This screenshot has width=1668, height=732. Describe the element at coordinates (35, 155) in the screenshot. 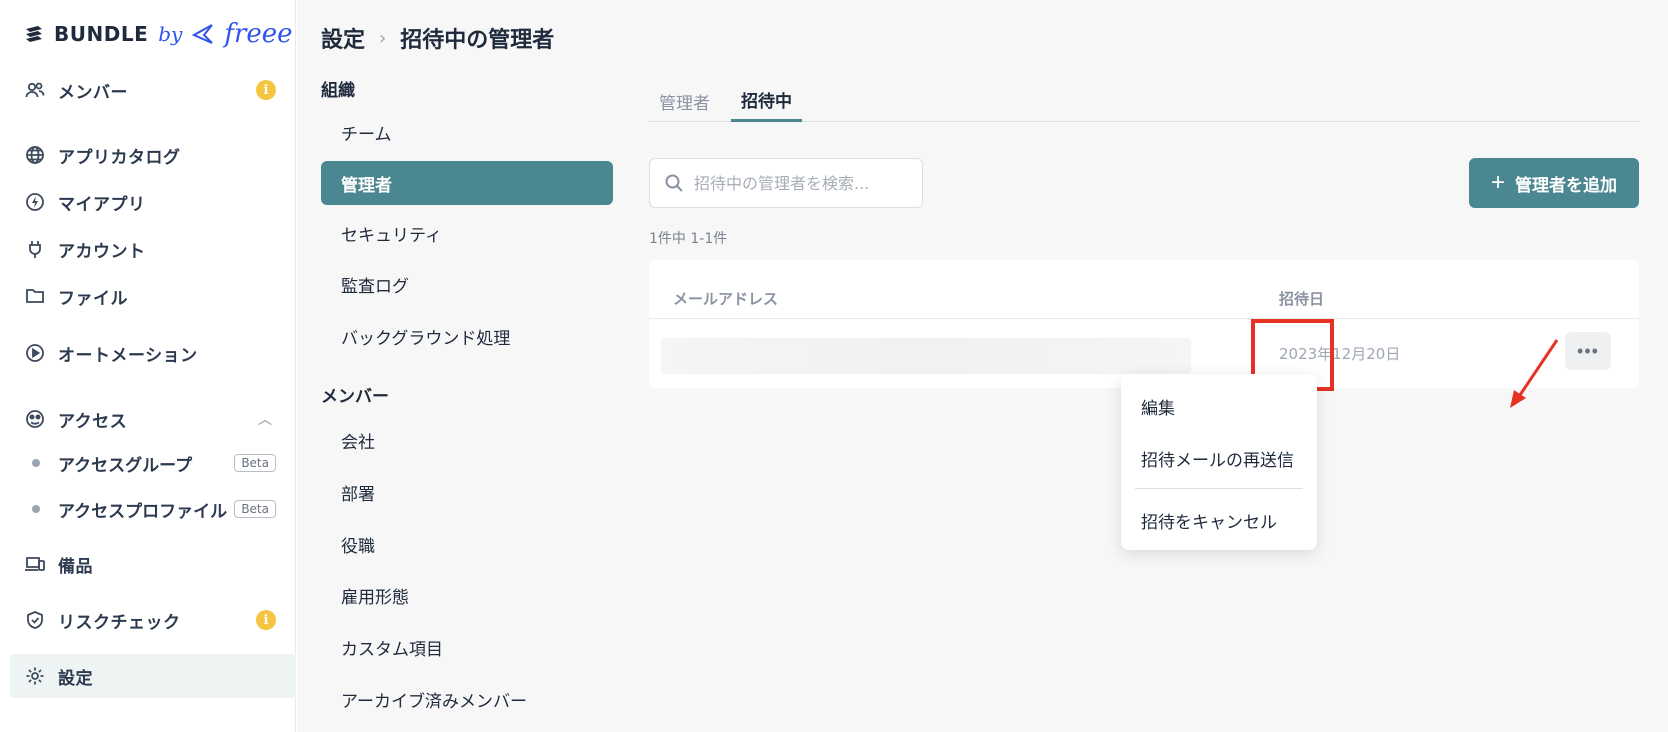

I see `globe-icon` at that location.